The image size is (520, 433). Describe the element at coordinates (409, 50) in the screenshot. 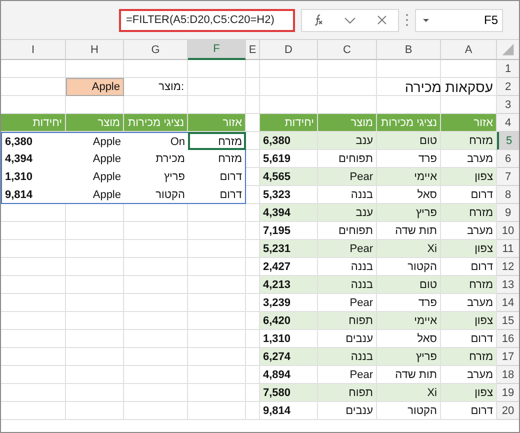

I see `column-header: B` at that location.